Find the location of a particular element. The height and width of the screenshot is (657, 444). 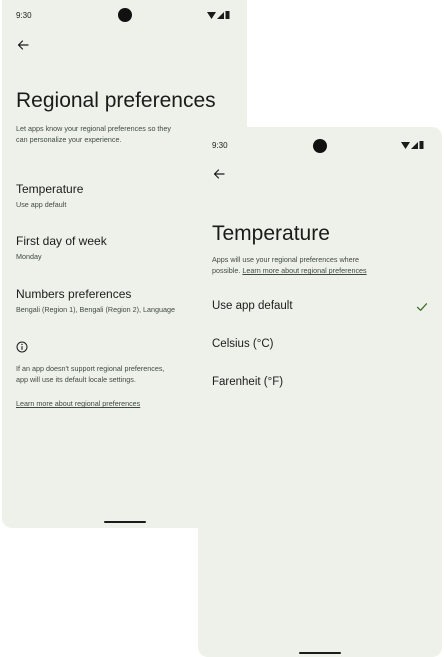

info-icon is located at coordinates (22, 347).